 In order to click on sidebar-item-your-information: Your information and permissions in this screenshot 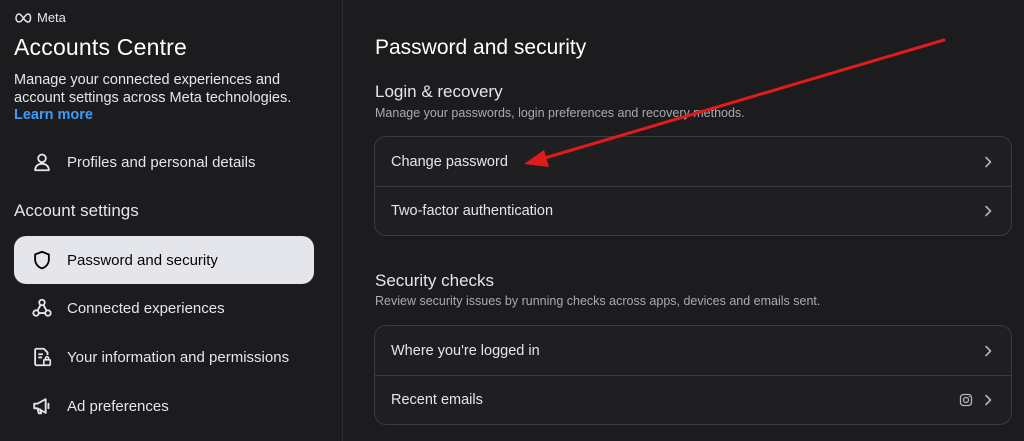, I will do `click(164, 357)`.